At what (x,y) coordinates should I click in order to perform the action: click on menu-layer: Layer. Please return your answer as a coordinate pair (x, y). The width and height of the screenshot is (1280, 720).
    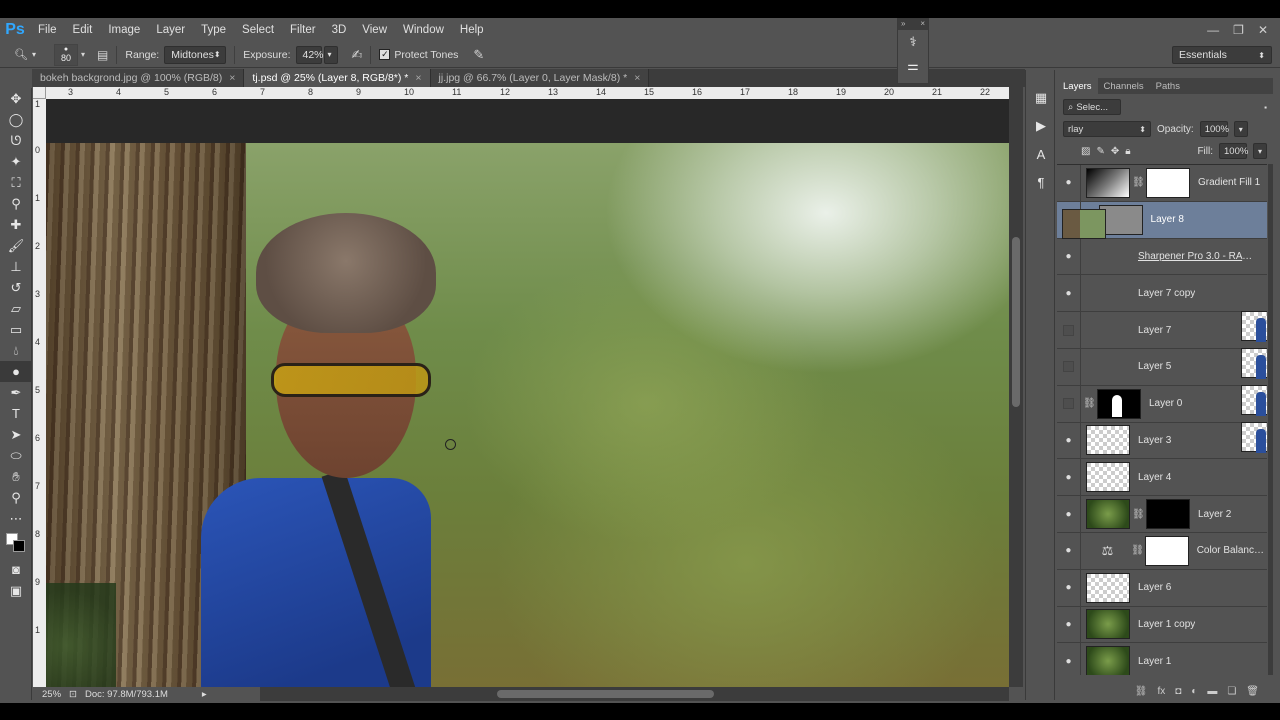
    Looking at the image, I should click on (170, 30).